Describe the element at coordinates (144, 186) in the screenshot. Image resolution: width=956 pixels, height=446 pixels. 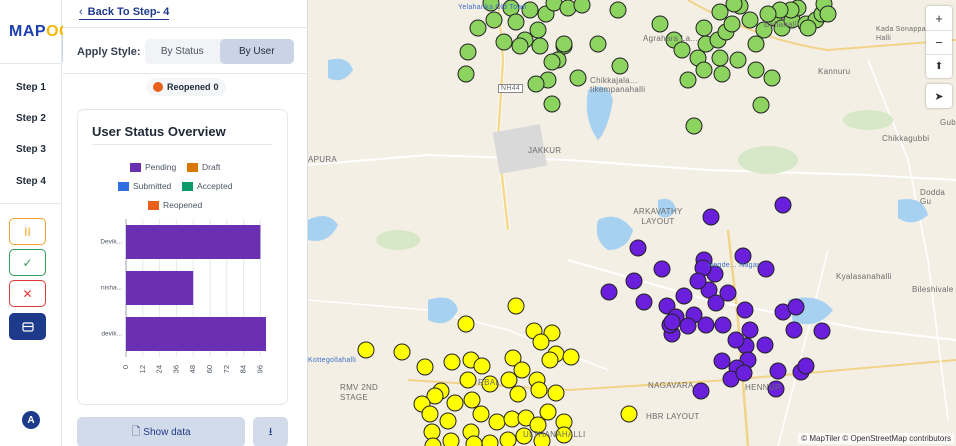
I see `legend-submitted: Submitted` at that location.